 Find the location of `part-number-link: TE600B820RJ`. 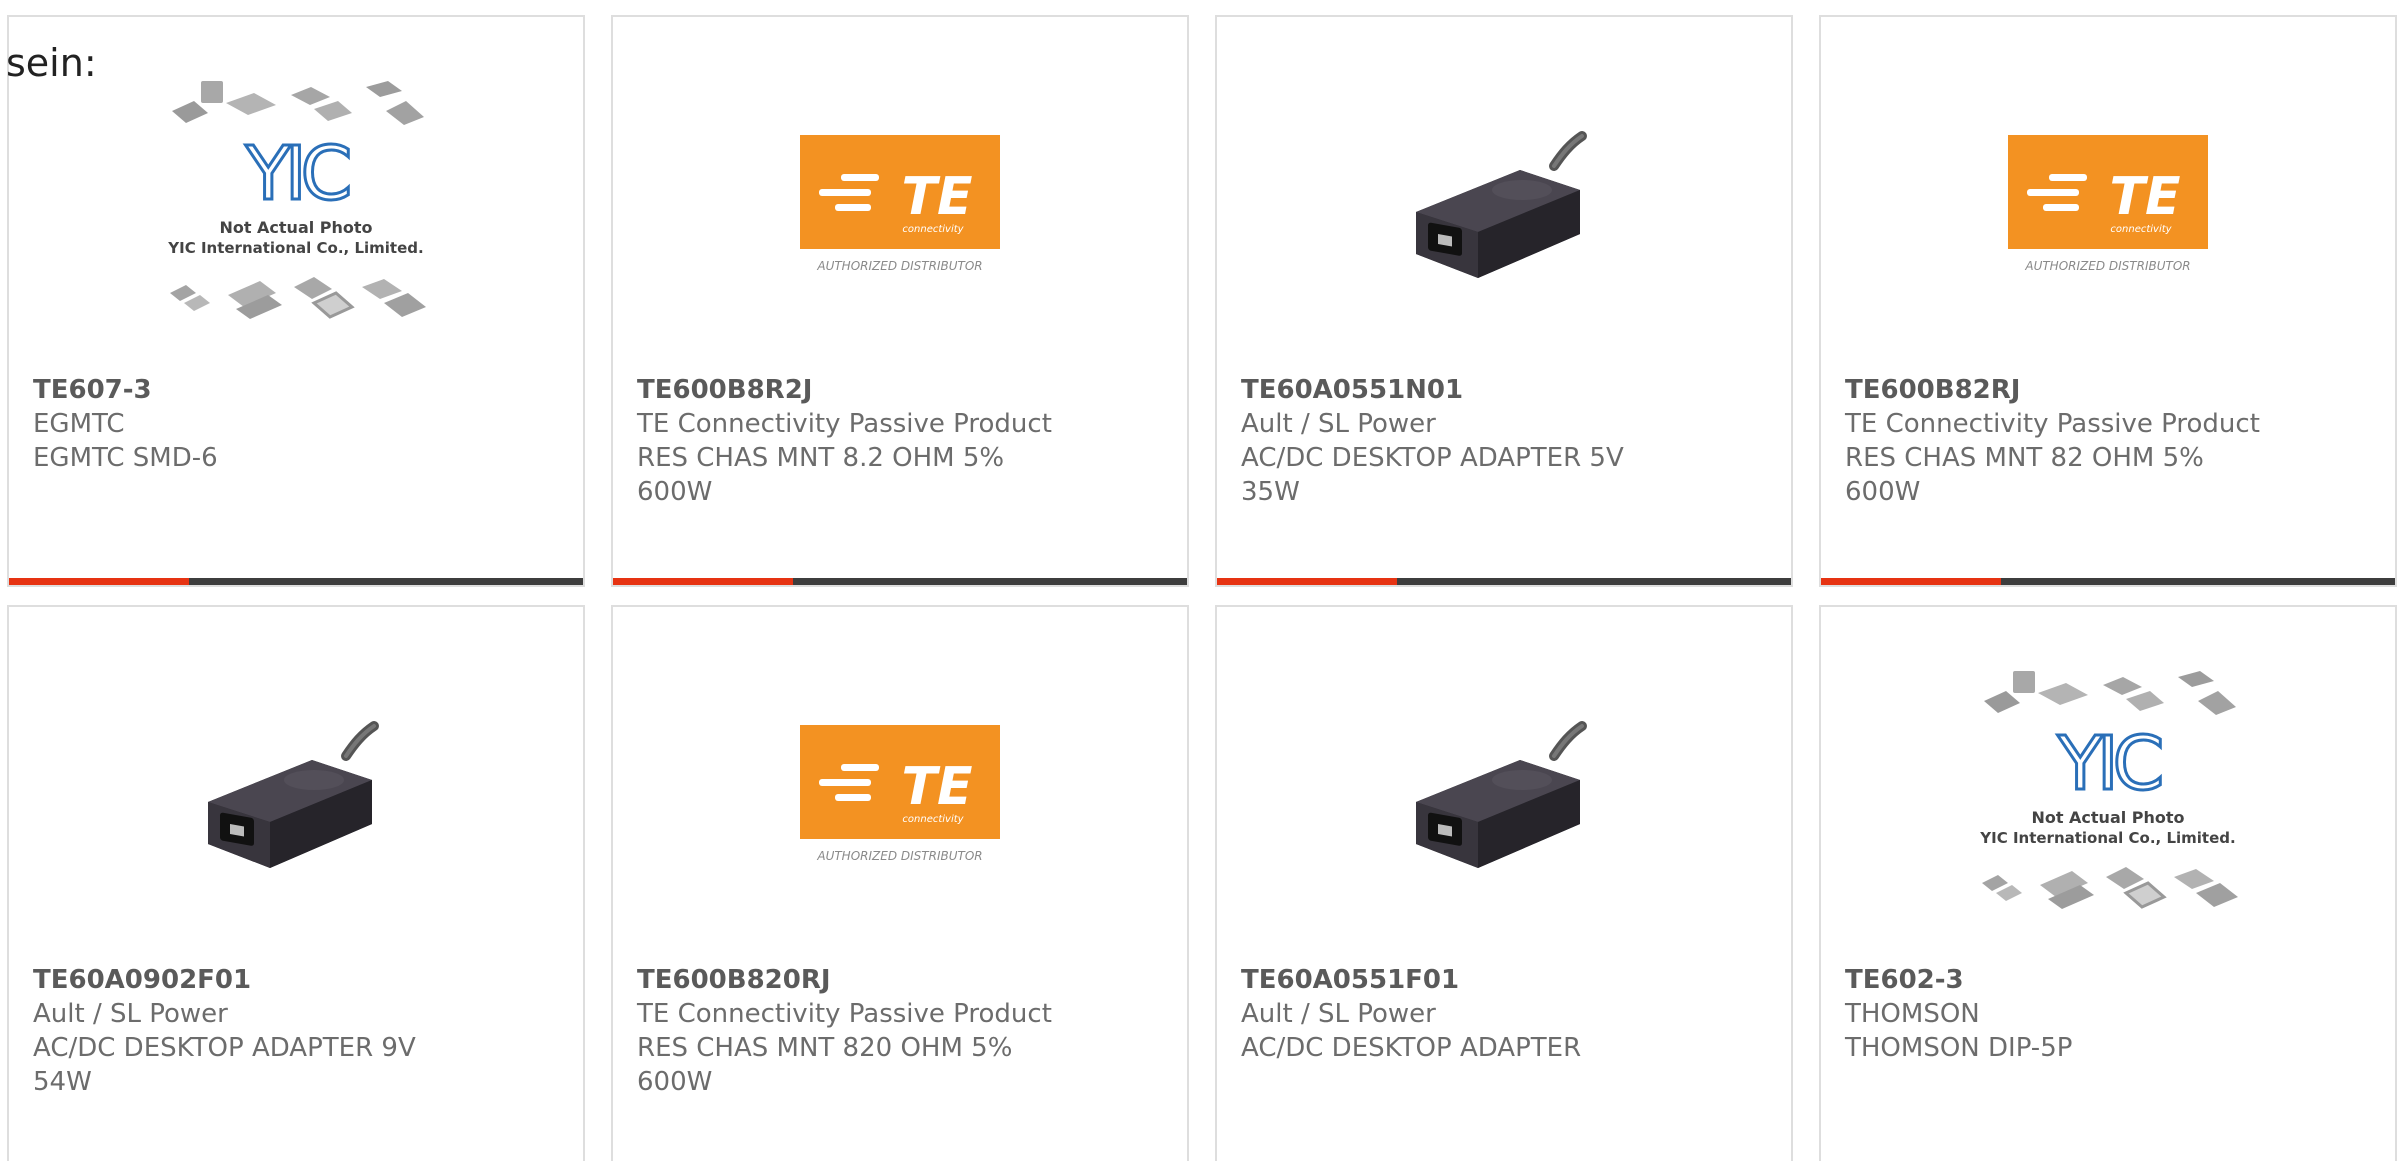

part-number-link: TE600B820RJ is located at coordinates (902, 980).